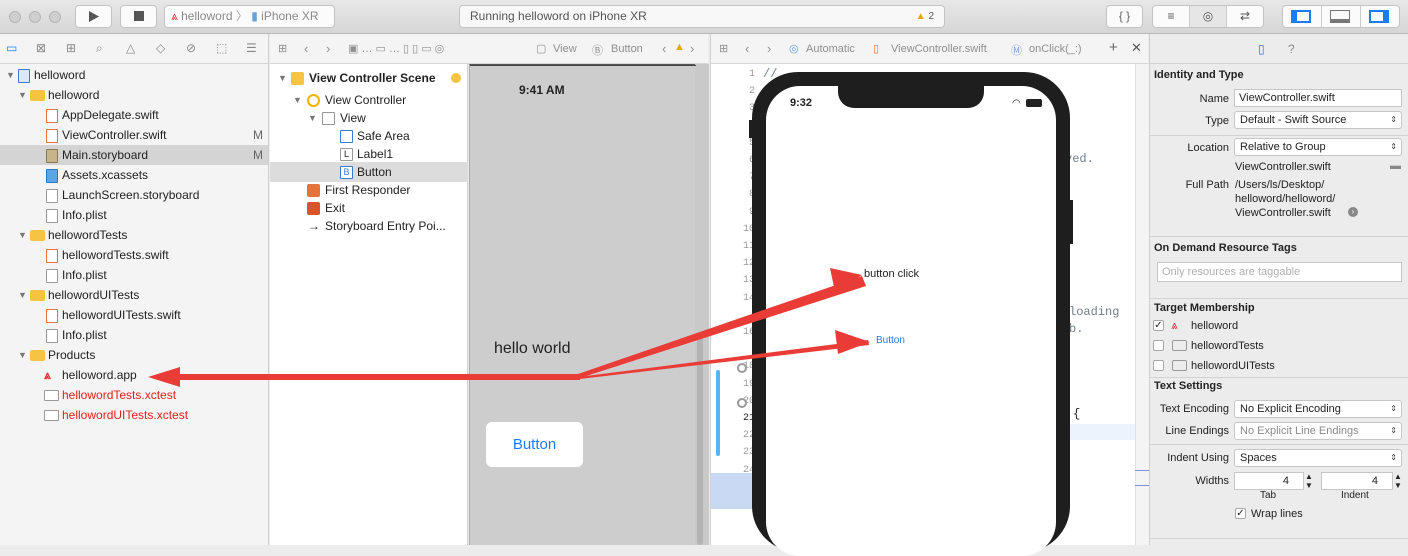 This screenshot has height=556, width=1408. Describe the element at coordinates (1318, 98) in the screenshot. I see `name-field: ViewController.swift` at that location.